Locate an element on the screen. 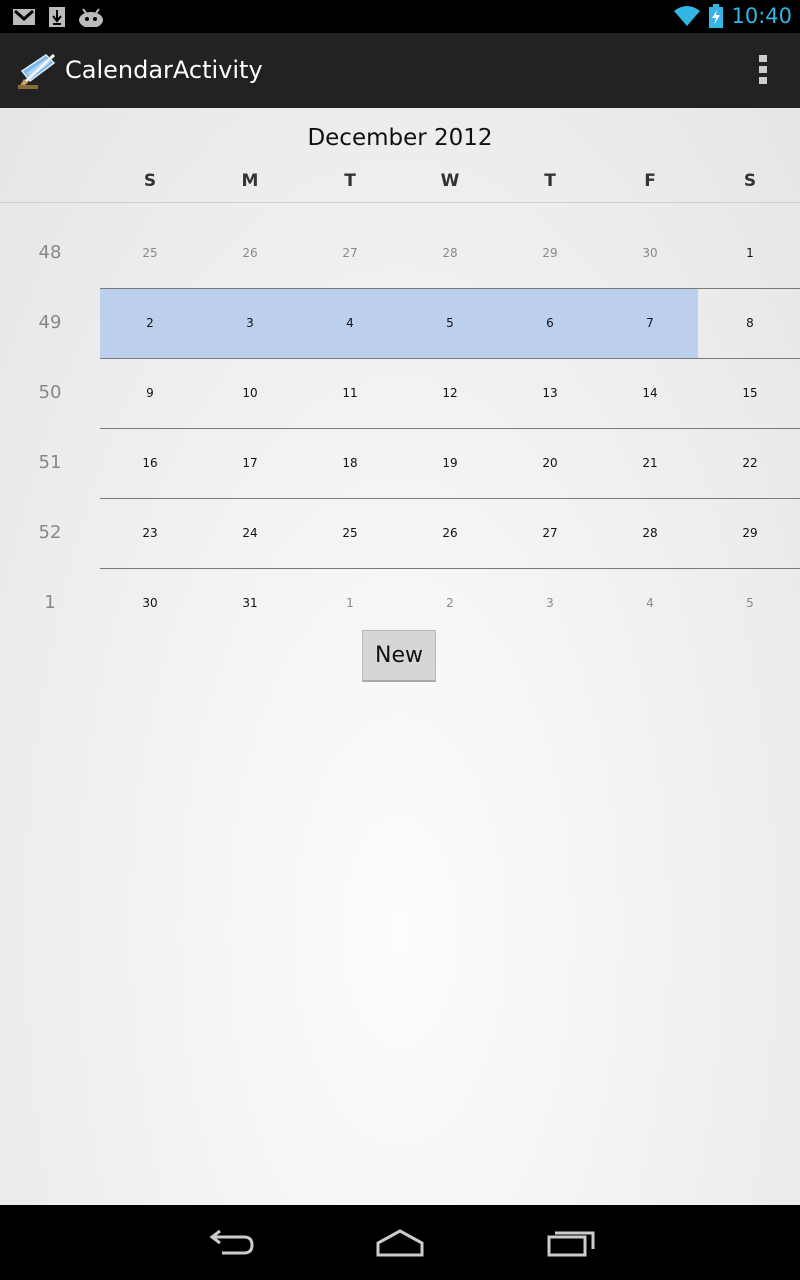 This screenshot has width=800, height=1280. day-cell: 7 is located at coordinates (650, 323).